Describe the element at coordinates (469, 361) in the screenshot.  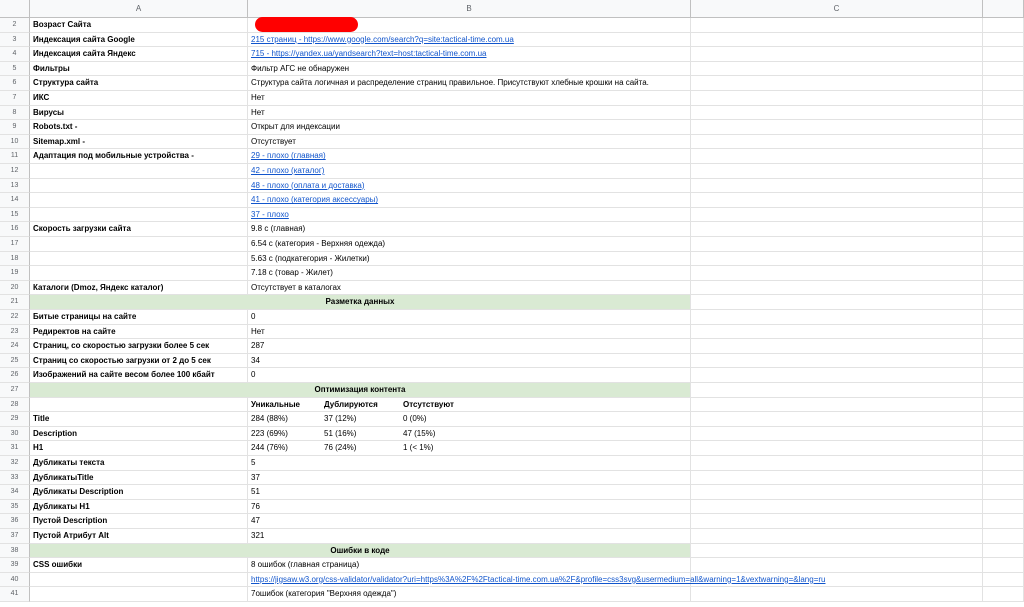
I see `cell-b: 34` at that location.